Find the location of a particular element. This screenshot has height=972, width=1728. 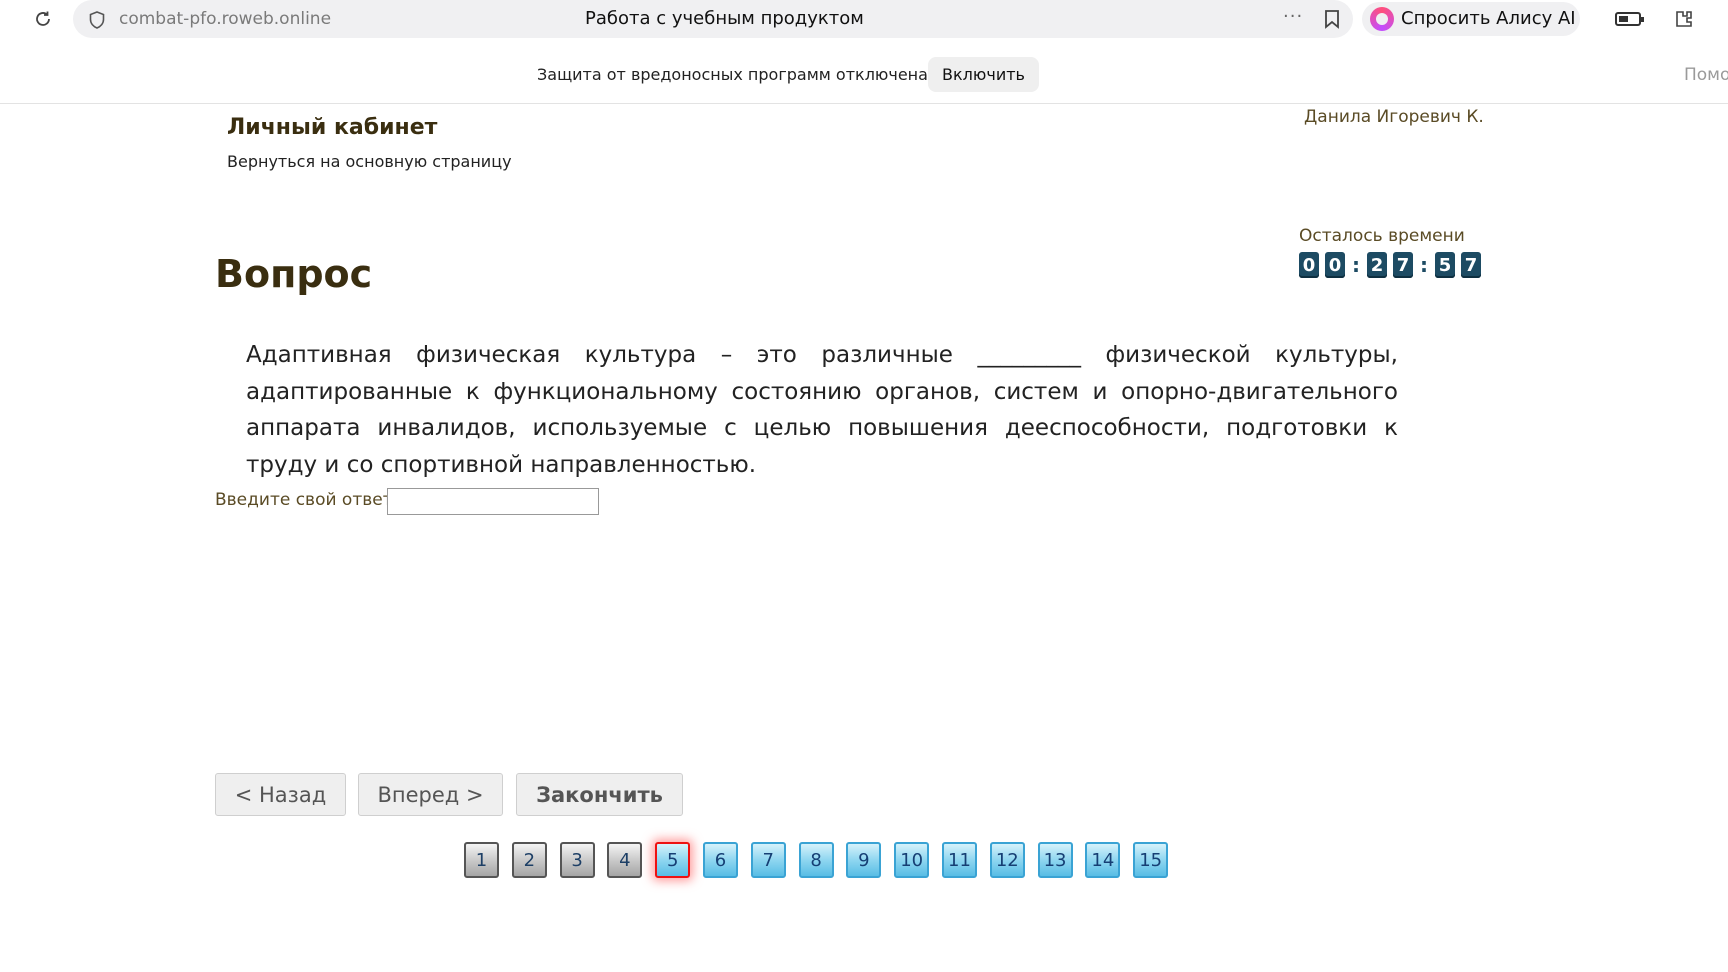

question-heading: Вопрос is located at coordinates (294, 274).